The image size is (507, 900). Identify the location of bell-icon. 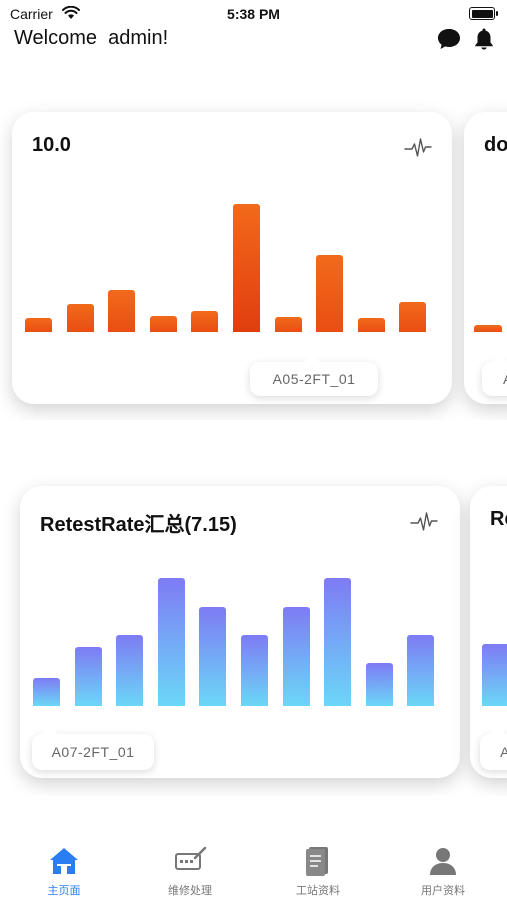
(484, 39).